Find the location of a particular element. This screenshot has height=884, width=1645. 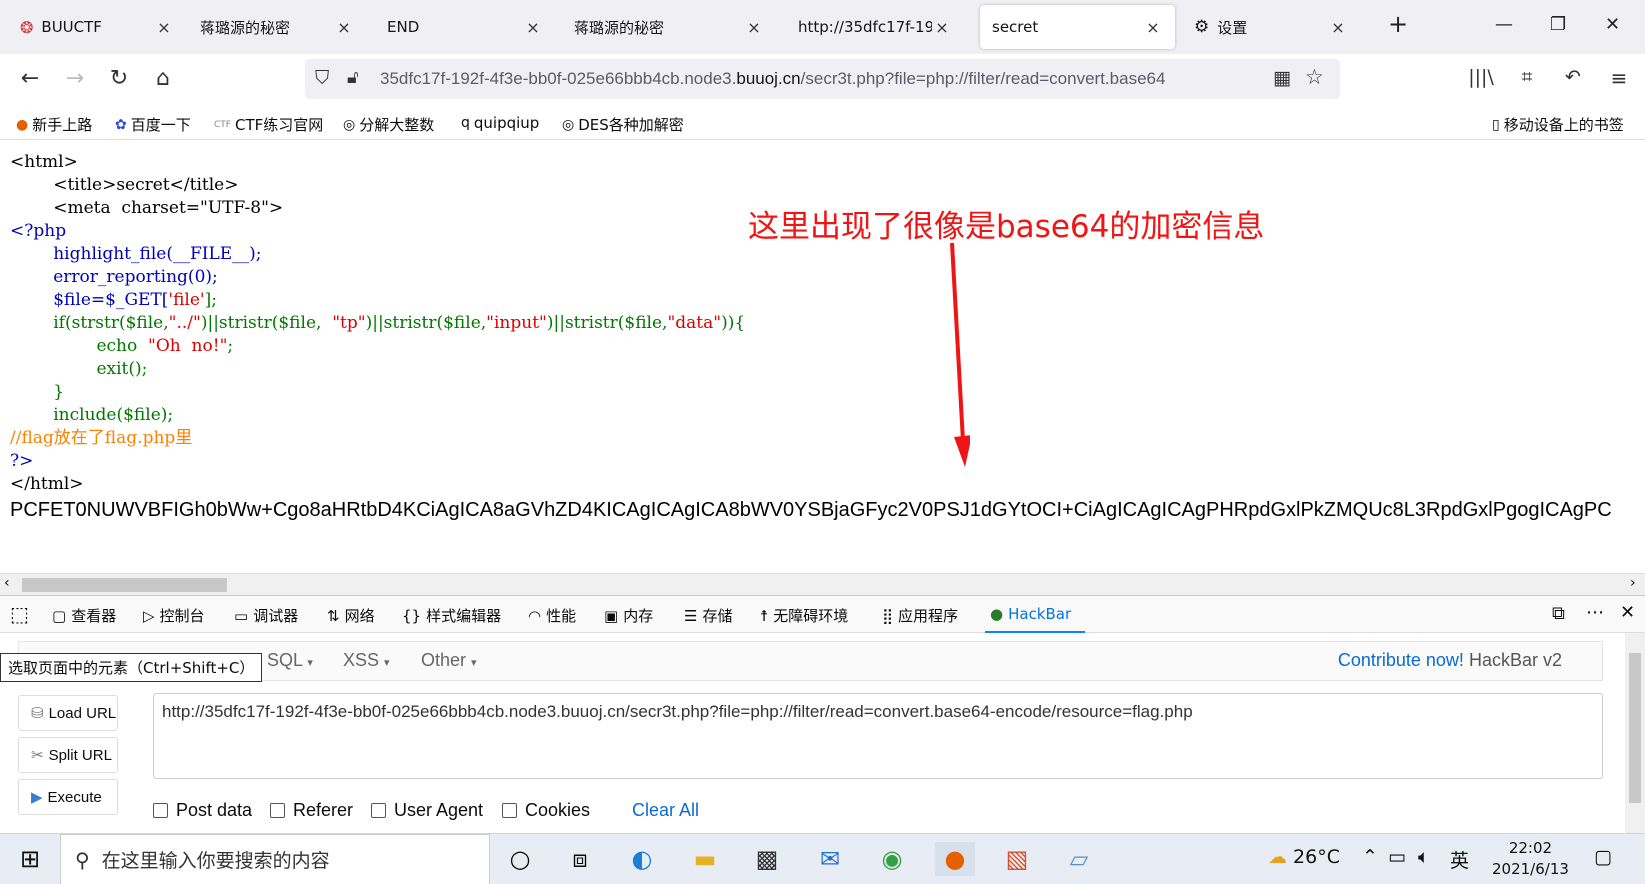

undo-icon: ↶ is located at coordinates (1573, 77).